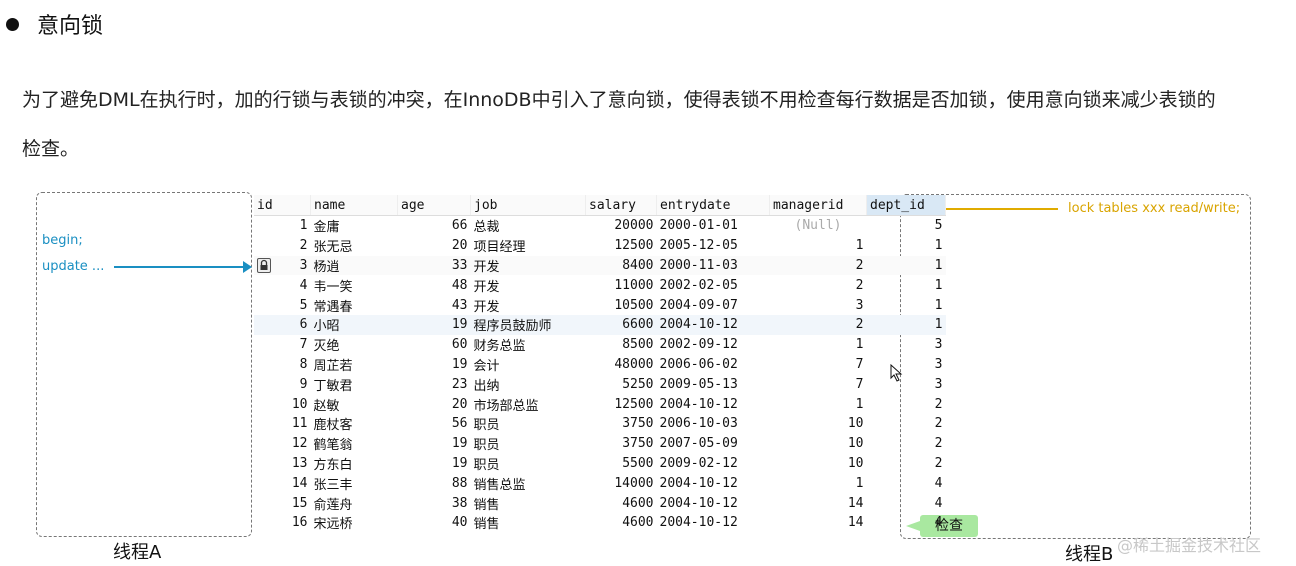 This screenshot has width=1296, height=566. I want to click on cell-name: 张无忌, so click(333, 248).